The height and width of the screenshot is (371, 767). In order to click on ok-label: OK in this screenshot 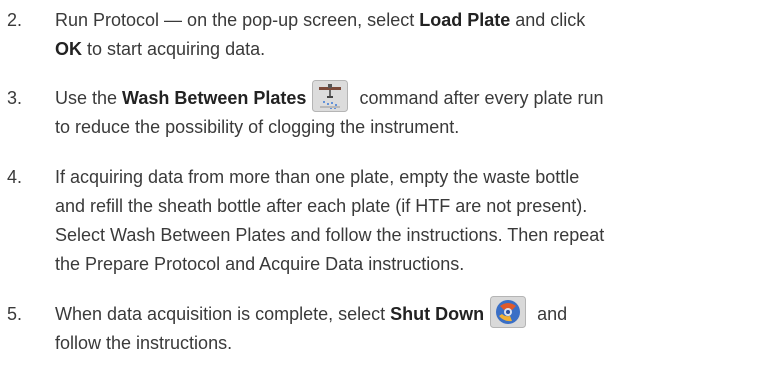, I will do `click(68, 49)`.